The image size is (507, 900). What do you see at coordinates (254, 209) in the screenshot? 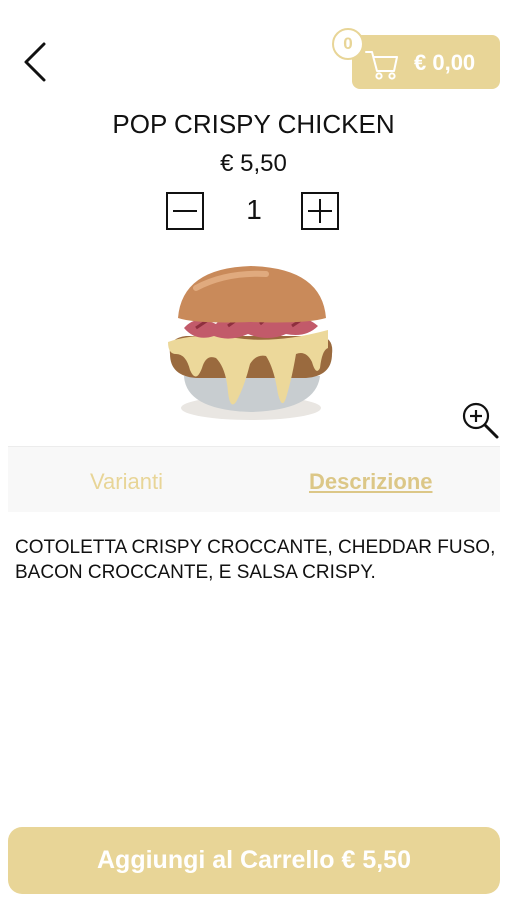
I see `quantity-value: 1` at bounding box center [254, 209].